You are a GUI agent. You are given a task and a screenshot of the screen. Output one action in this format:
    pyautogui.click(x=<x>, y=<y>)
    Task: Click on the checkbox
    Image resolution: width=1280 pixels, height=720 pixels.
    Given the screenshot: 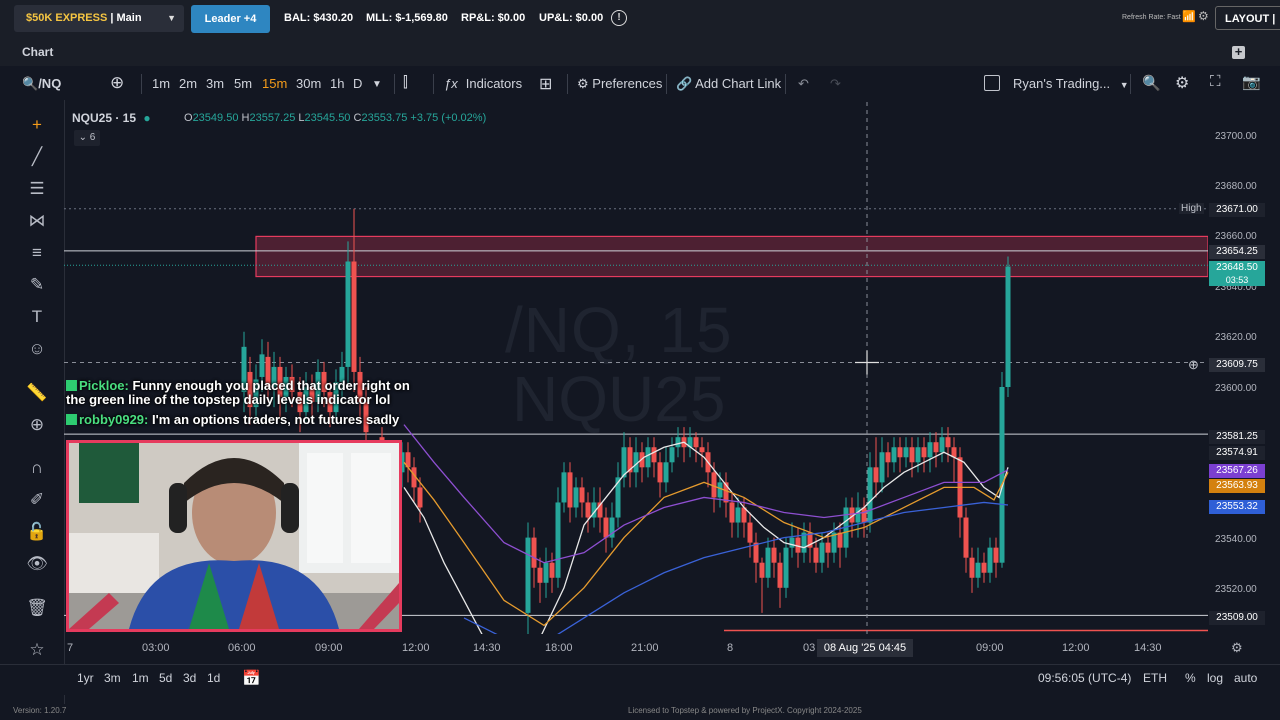 What is the action you would take?
    pyautogui.click(x=992, y=83)
    